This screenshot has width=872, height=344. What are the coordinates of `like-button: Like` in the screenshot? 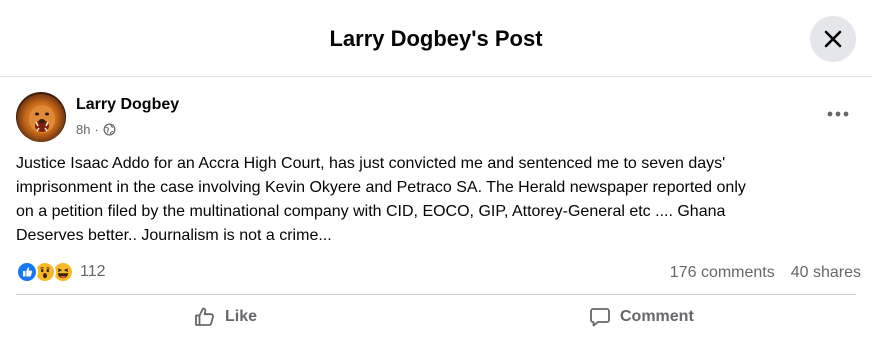 It's located at (225, 317).